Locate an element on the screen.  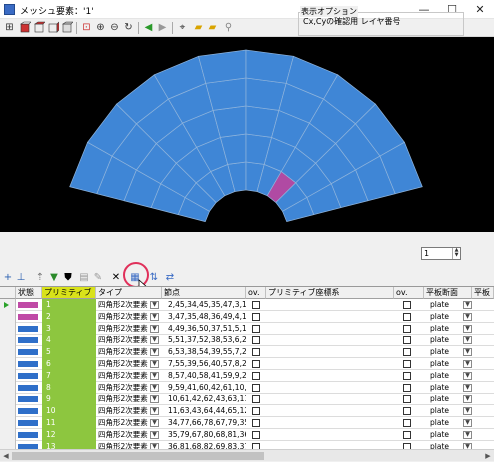
table-row: 9四角形2次要素▼10,61,42,62,43,63,11,30plate▼ is located at coordinates (247, 399).